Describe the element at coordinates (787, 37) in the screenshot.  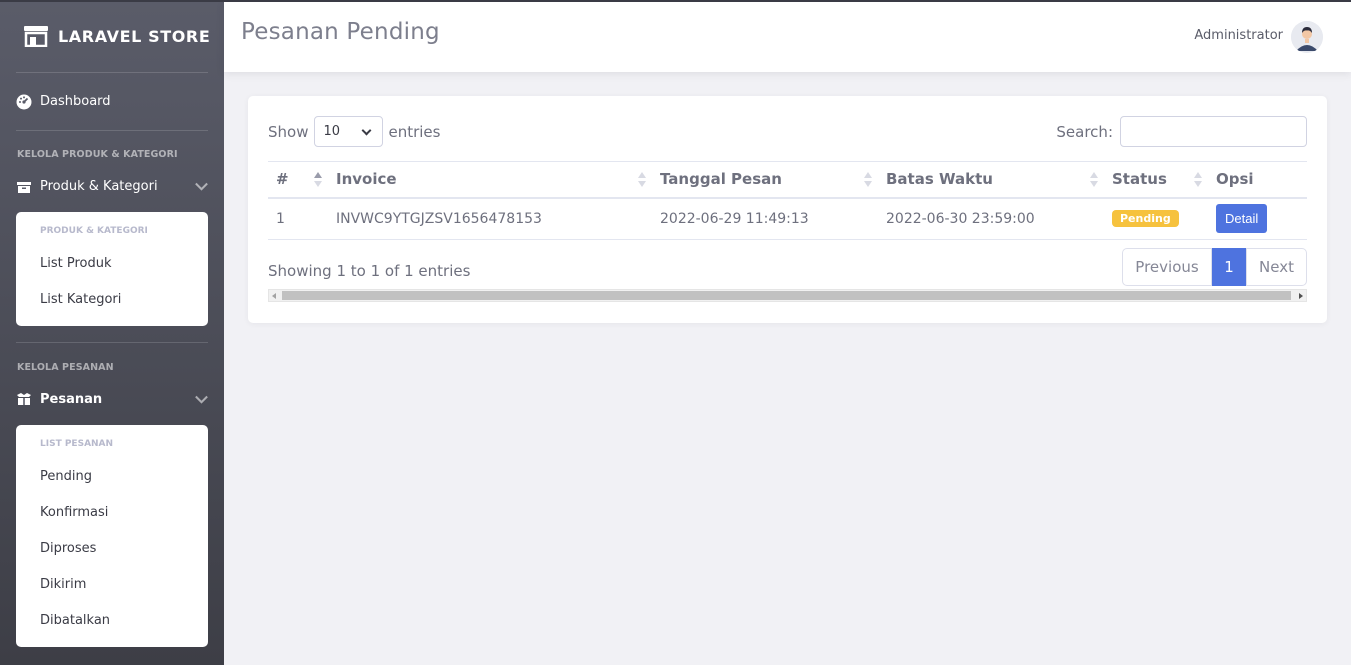
I see `topbar: Pesanan Pending Administrator` at that location.